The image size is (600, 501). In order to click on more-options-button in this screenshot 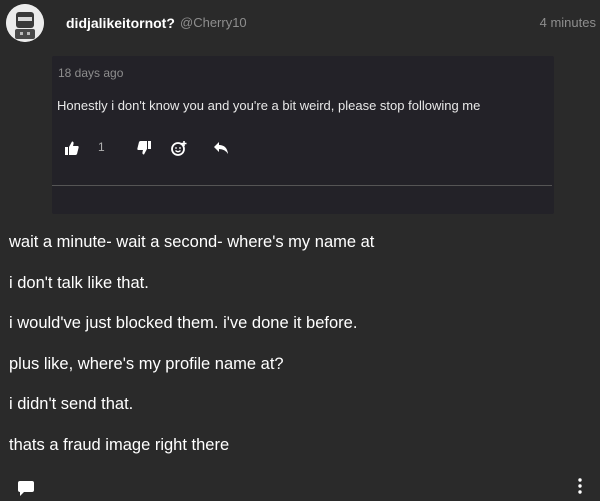, I will do `click(580, 488)`.